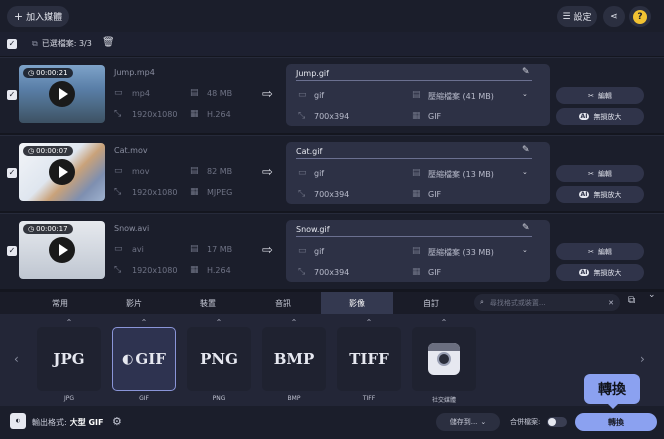  I want to click on source-ext: mp4, so click(141, 93).